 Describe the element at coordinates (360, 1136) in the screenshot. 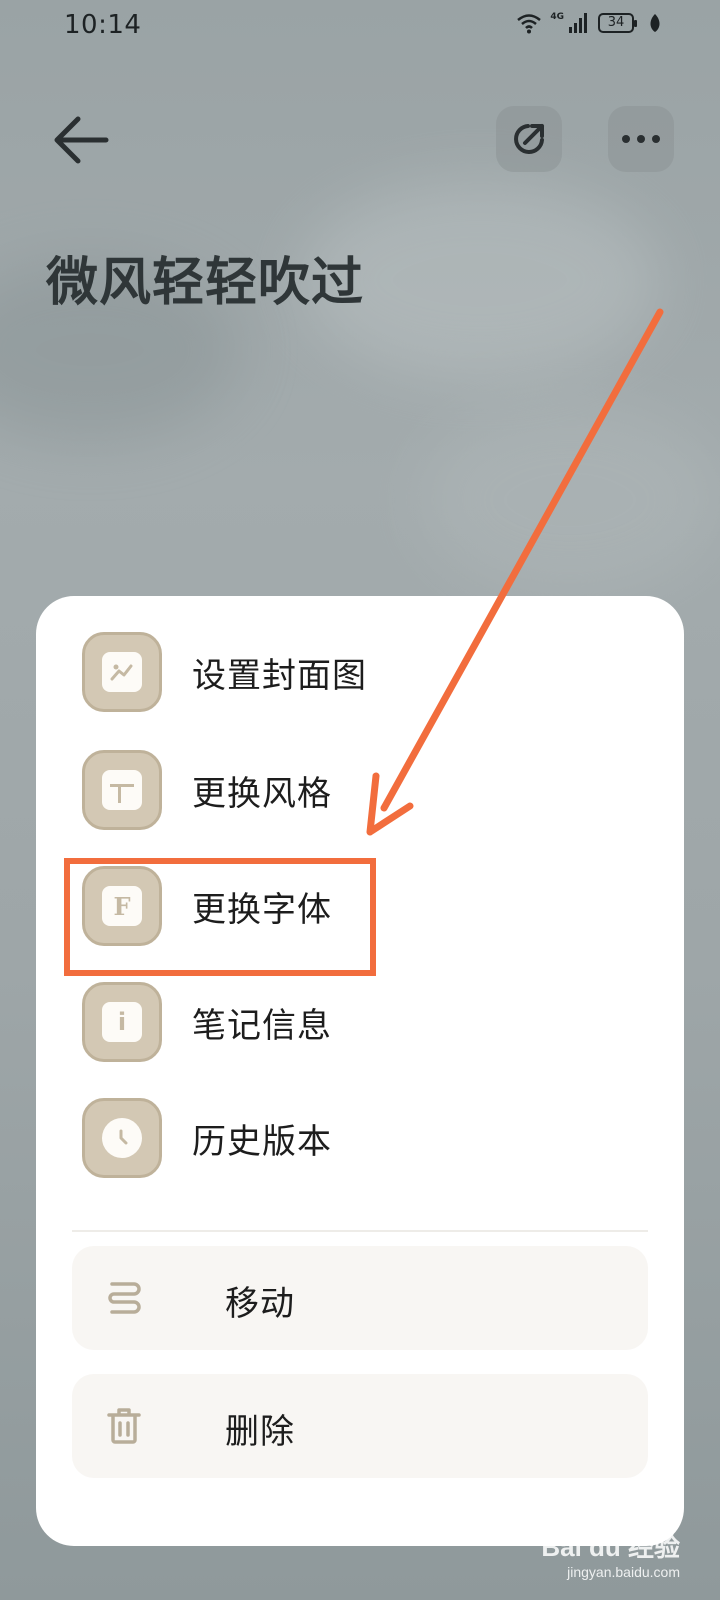

I see `menu-item-history: 历史版本` at that location.